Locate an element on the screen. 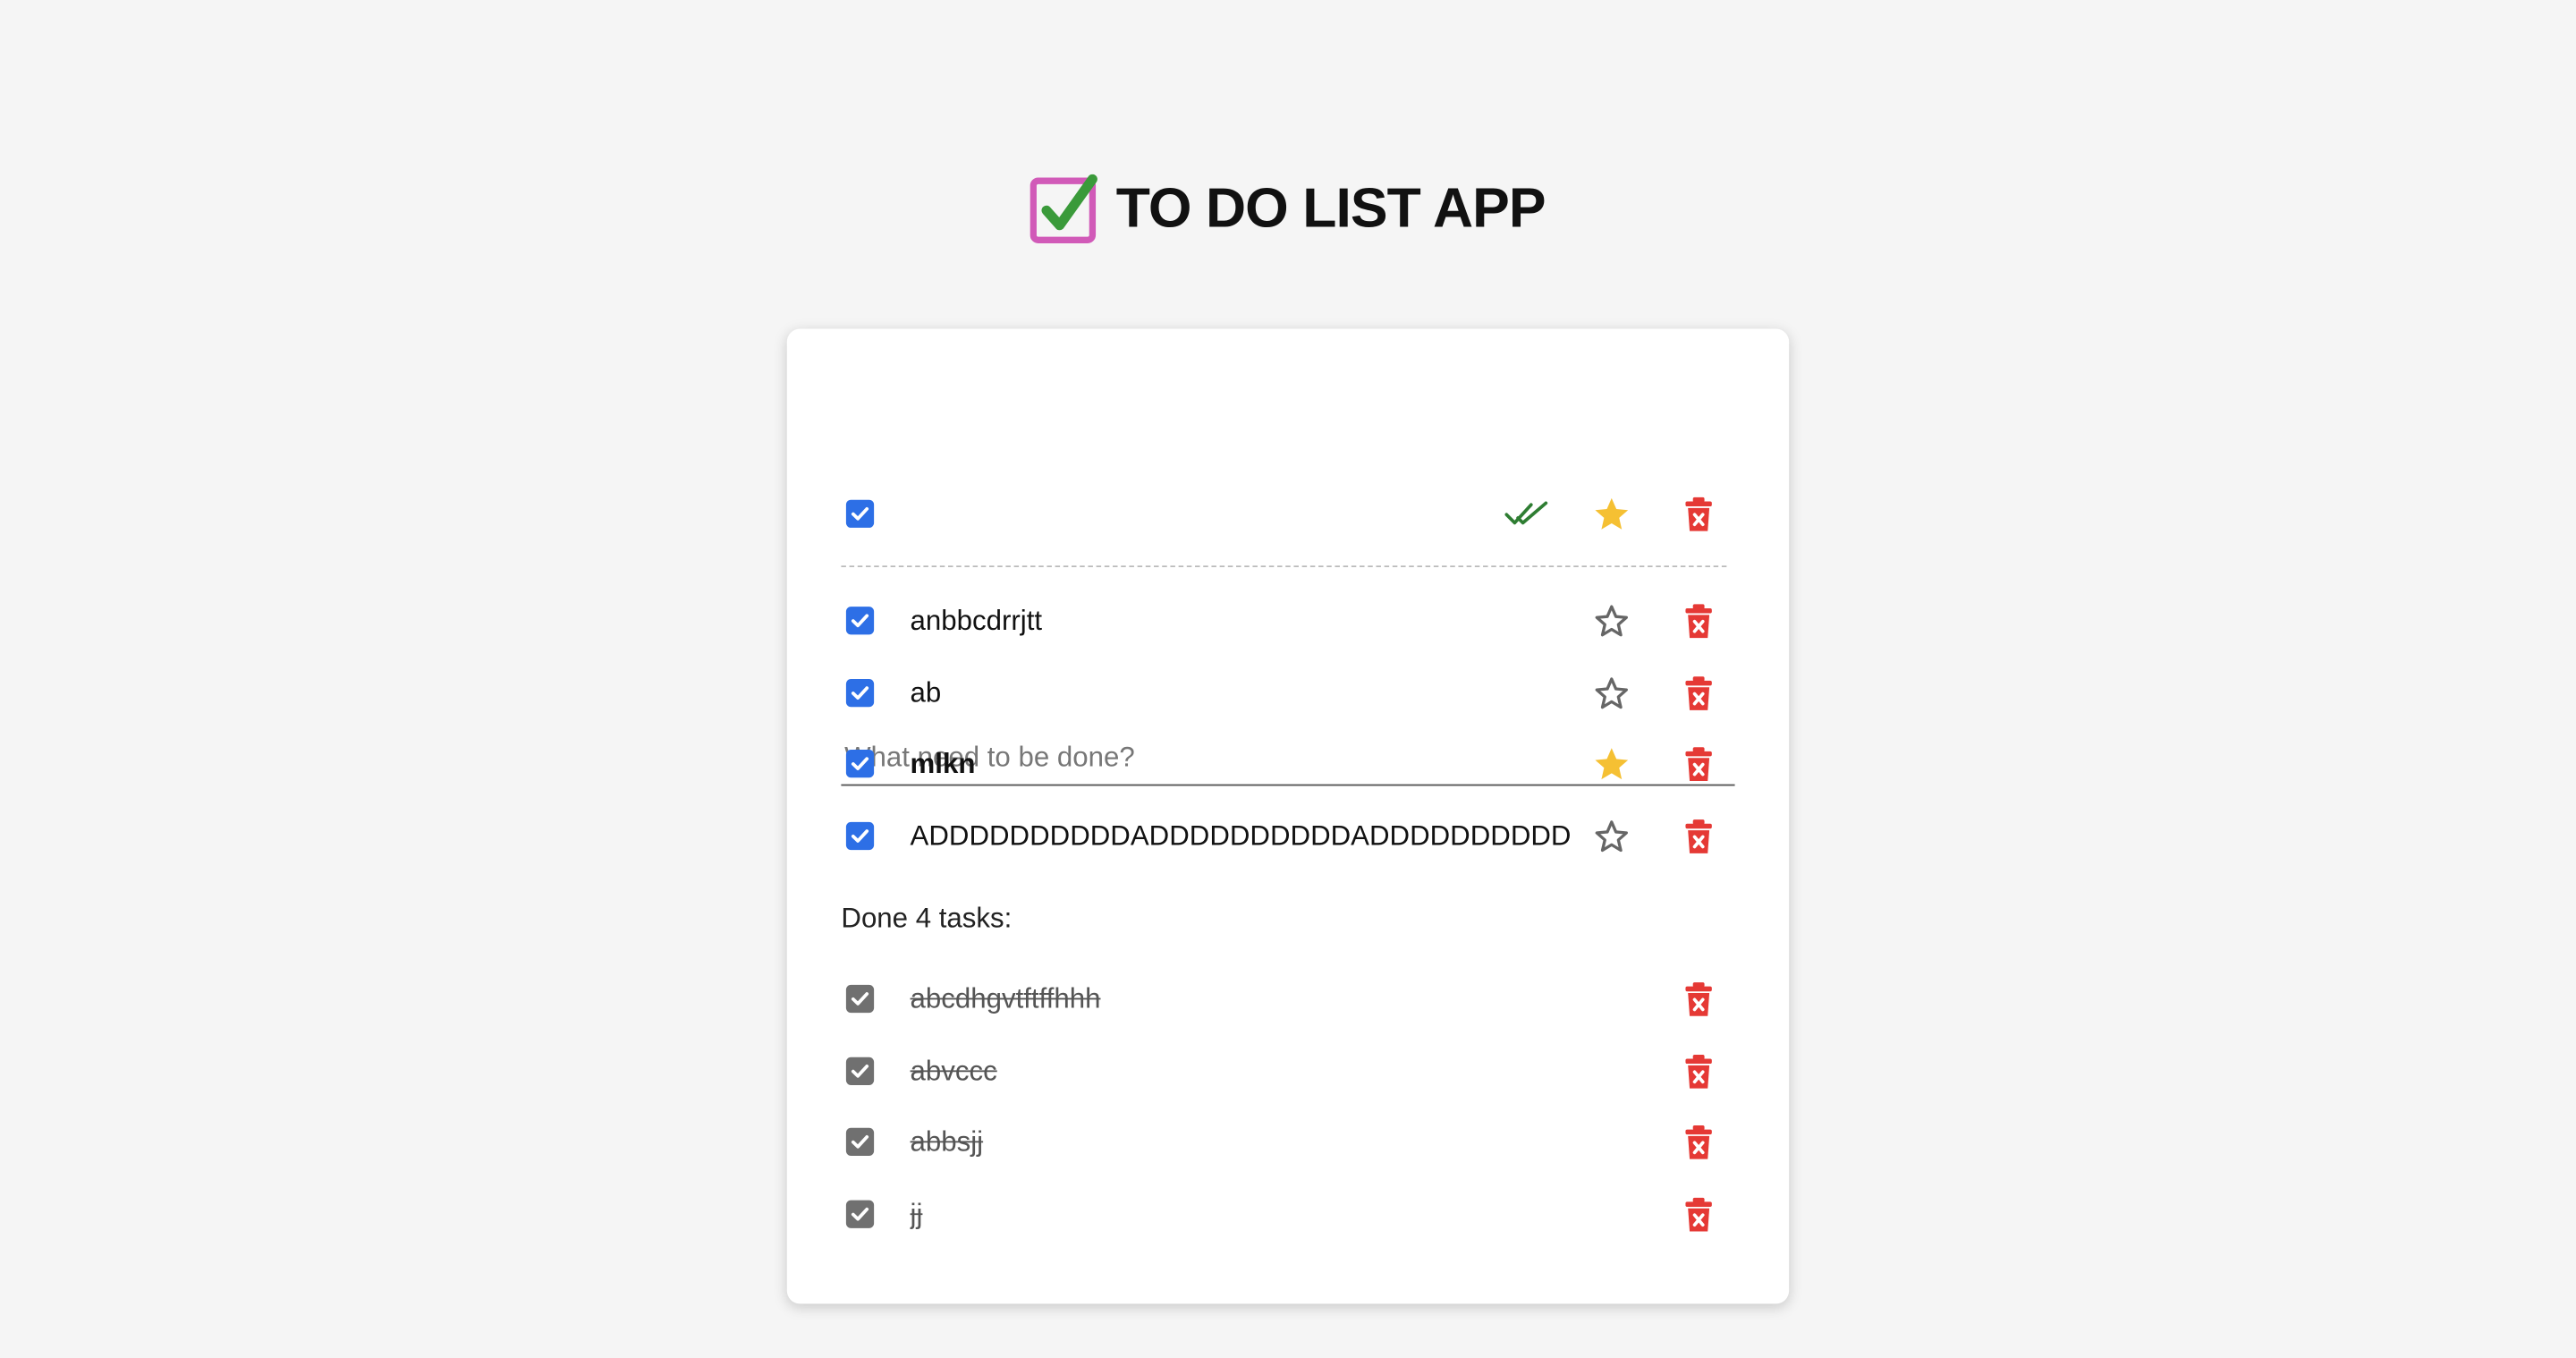  app-header: TO DO LIST APP is located at coordinates (1288, 208).